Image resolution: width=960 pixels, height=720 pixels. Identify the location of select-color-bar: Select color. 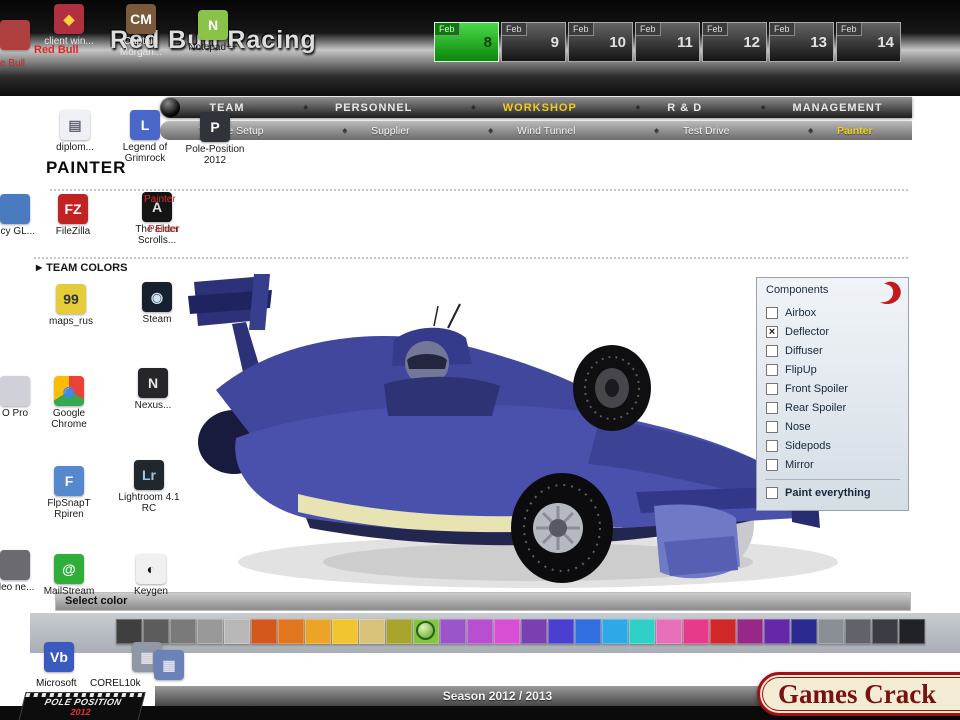
(483, 601).